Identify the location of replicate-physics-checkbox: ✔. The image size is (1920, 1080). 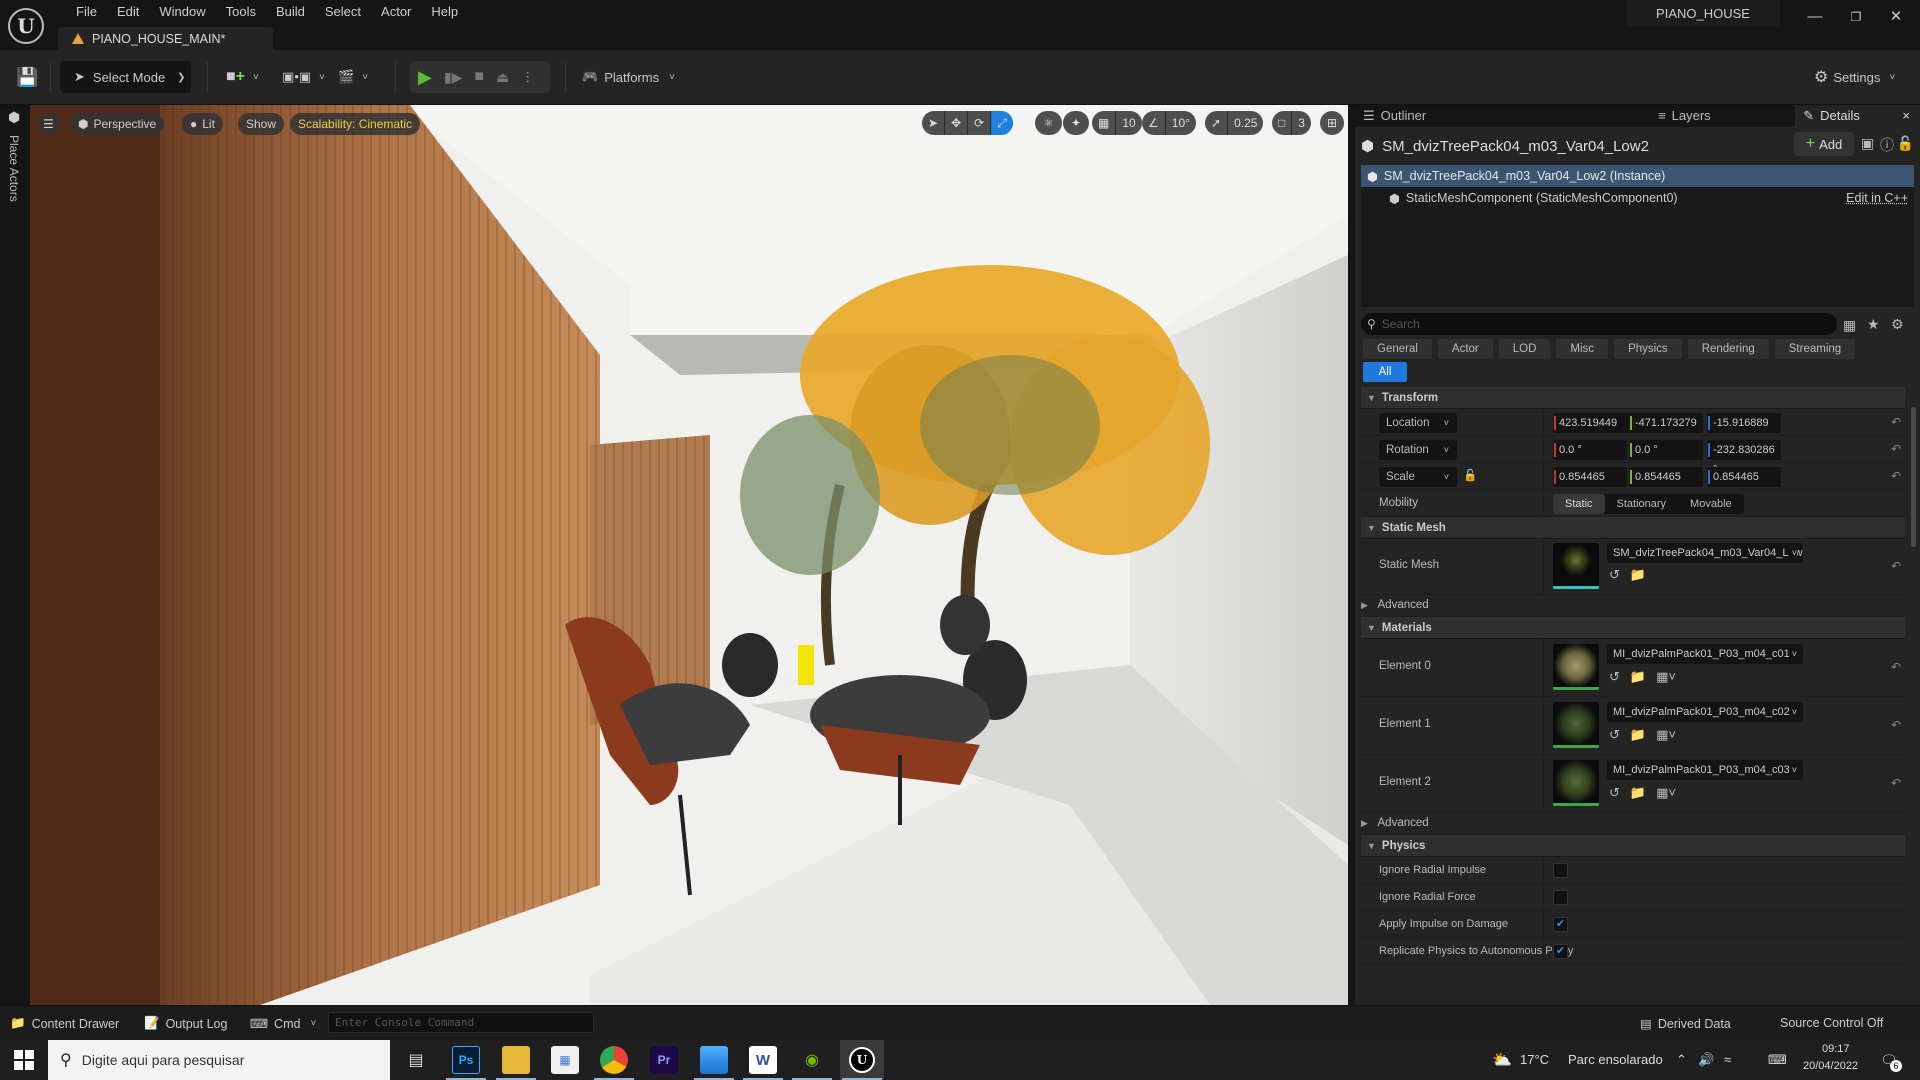
(1560, 951).